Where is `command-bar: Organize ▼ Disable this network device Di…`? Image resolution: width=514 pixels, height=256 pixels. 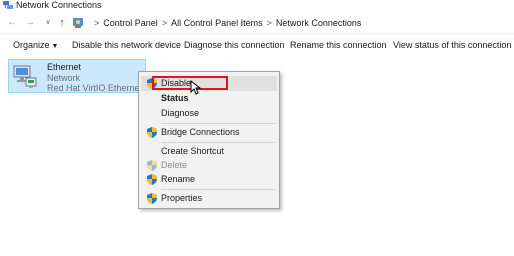
command-bar: Organize ▼ Disable this network device Di… is located at coordinates (257, 45).